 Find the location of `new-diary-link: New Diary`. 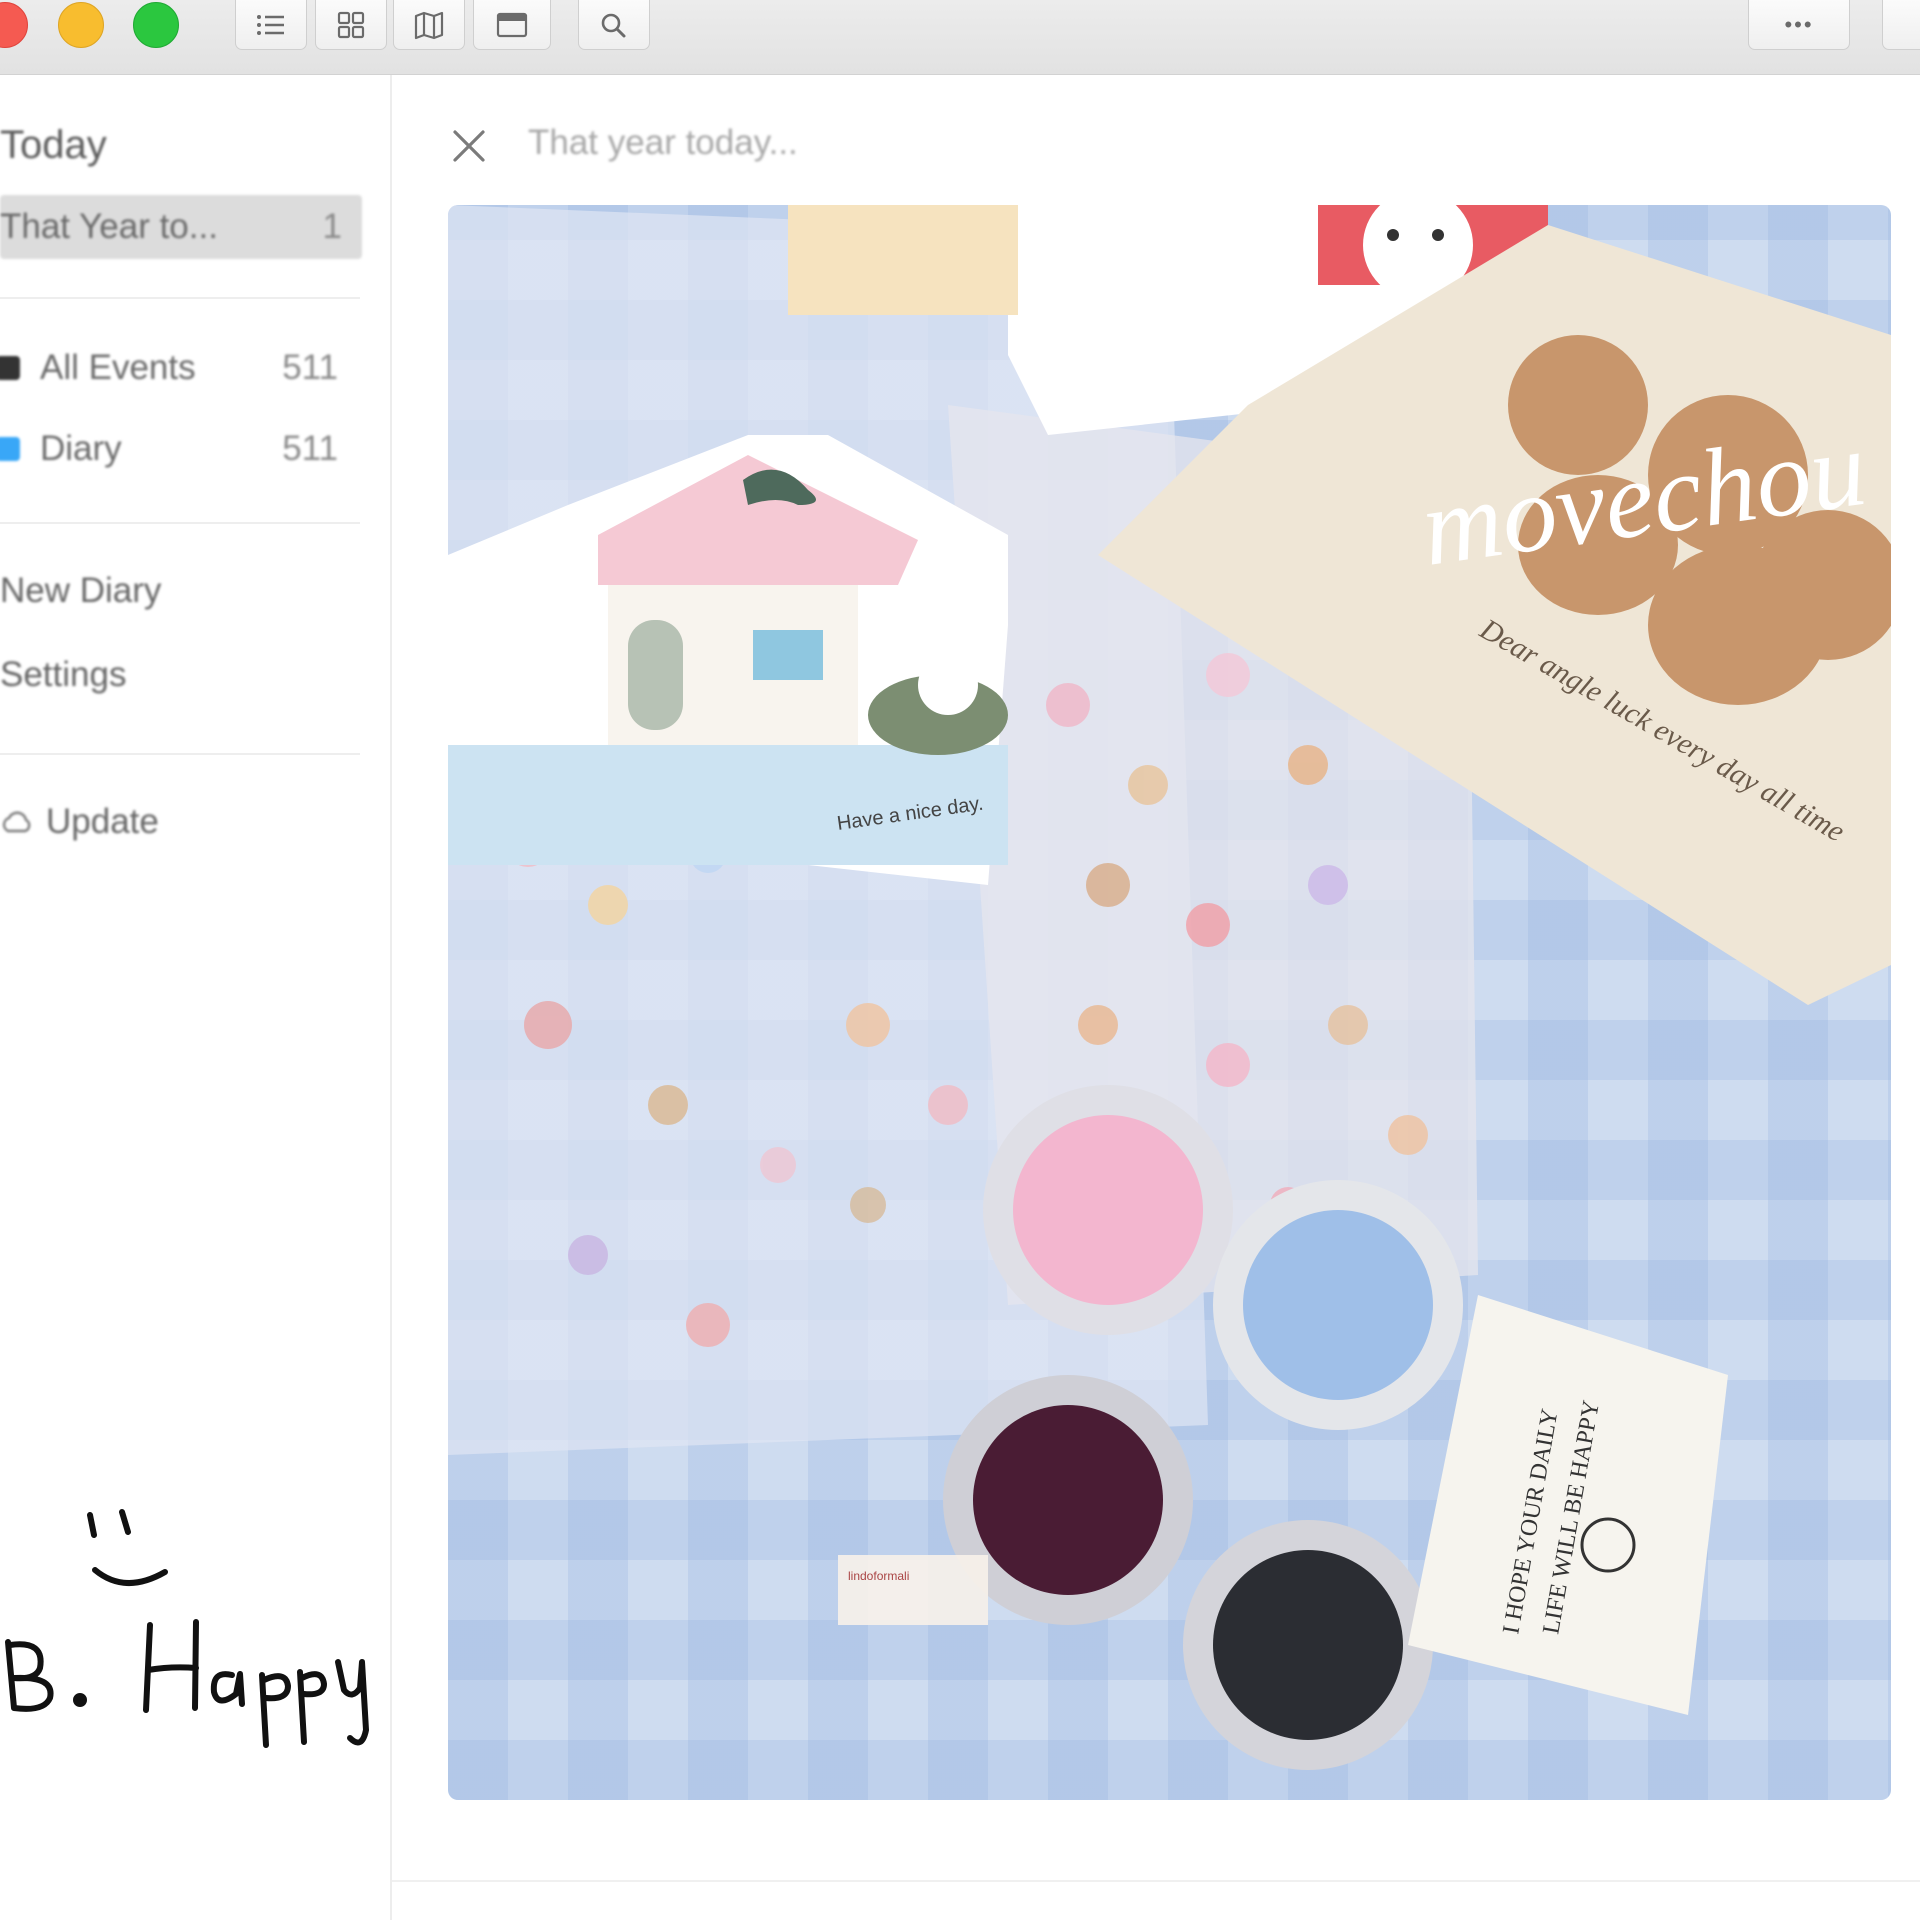

new-diary-link: New Diary is located at coordinates (80, 591).